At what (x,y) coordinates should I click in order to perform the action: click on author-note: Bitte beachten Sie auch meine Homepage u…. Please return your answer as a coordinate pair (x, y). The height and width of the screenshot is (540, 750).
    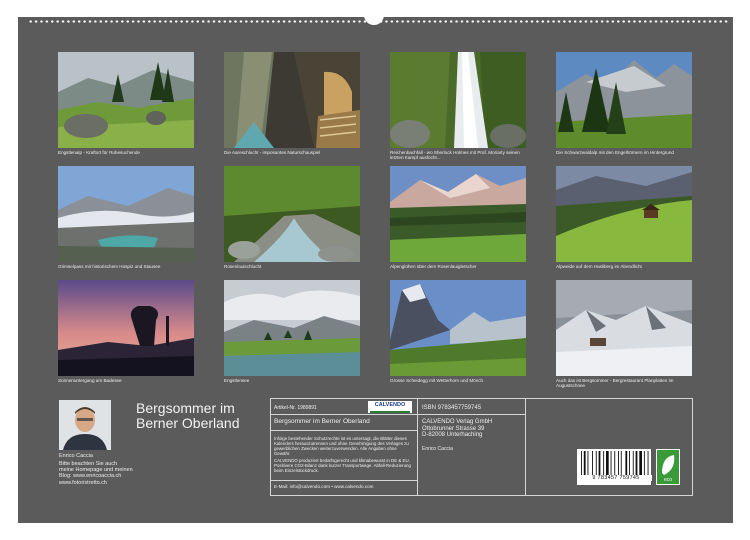
    Looking at the image, I should click on (114, 473).